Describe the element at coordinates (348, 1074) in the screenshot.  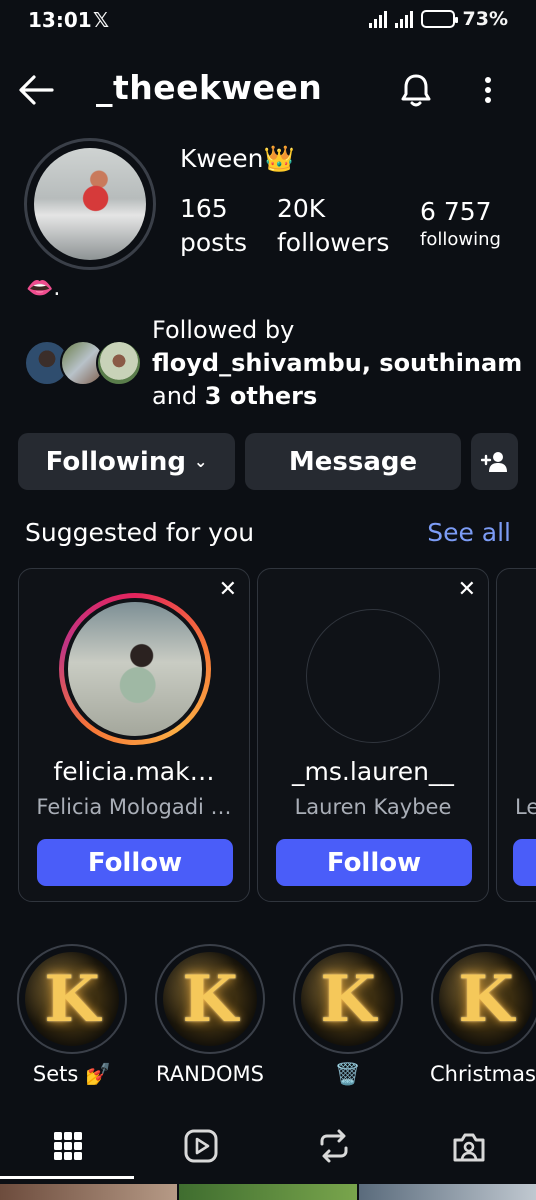
I see `highlight-label: 🗑️` at that location.